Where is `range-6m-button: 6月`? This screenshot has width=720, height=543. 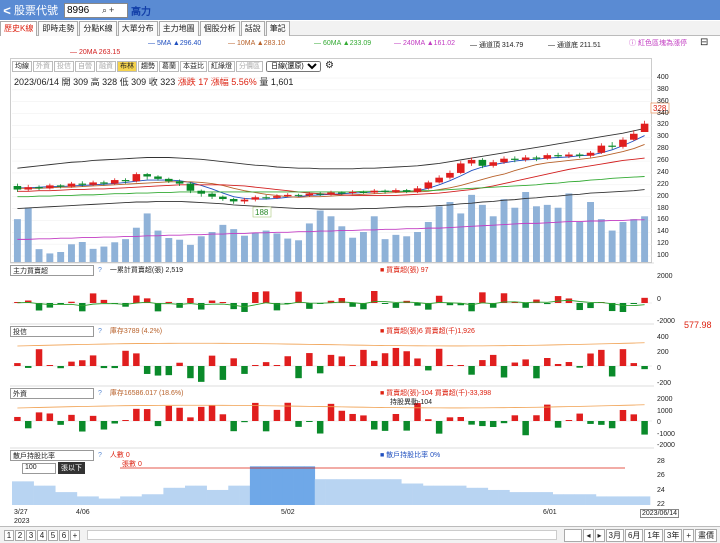 range-6m-button: 6月 is located at coordinates (634, 535).